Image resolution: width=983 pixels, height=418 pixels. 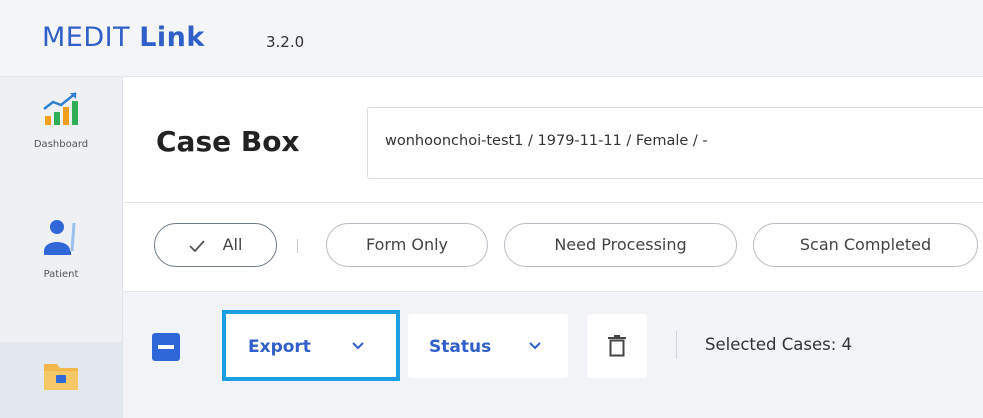 I want to click on app-version: 3.2.0, so click(x=285, y=42).